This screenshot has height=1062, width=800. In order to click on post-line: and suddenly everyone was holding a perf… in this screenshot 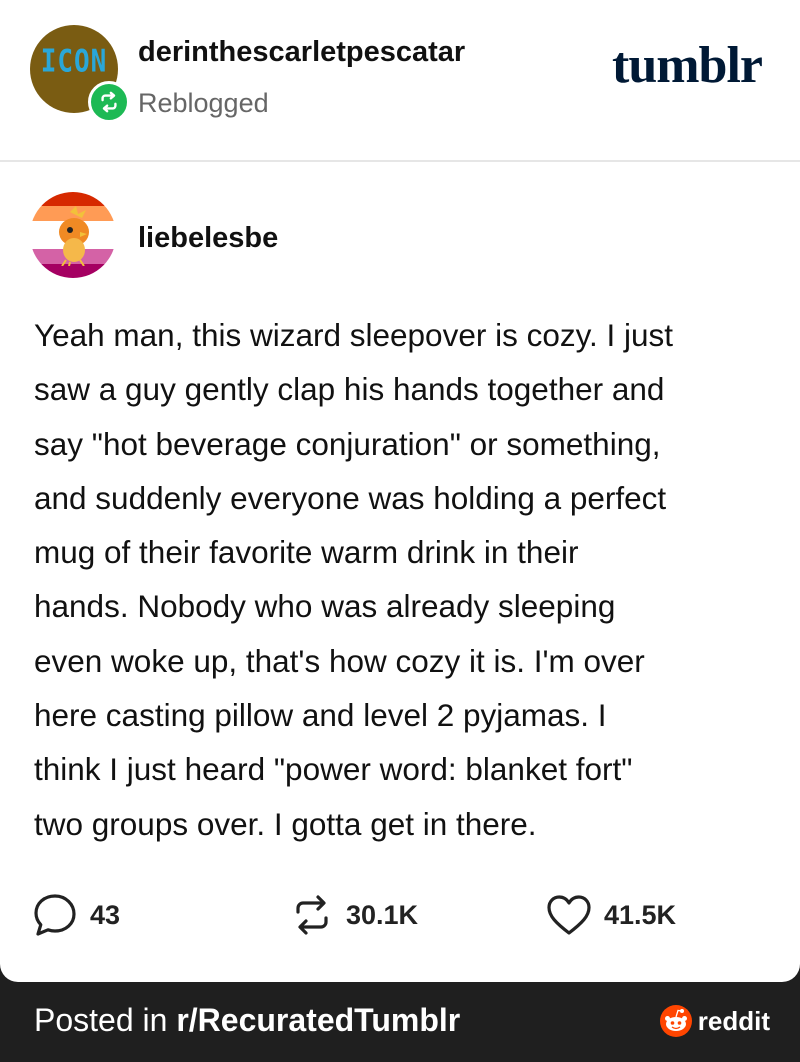, I will do `click(350, 497)`.